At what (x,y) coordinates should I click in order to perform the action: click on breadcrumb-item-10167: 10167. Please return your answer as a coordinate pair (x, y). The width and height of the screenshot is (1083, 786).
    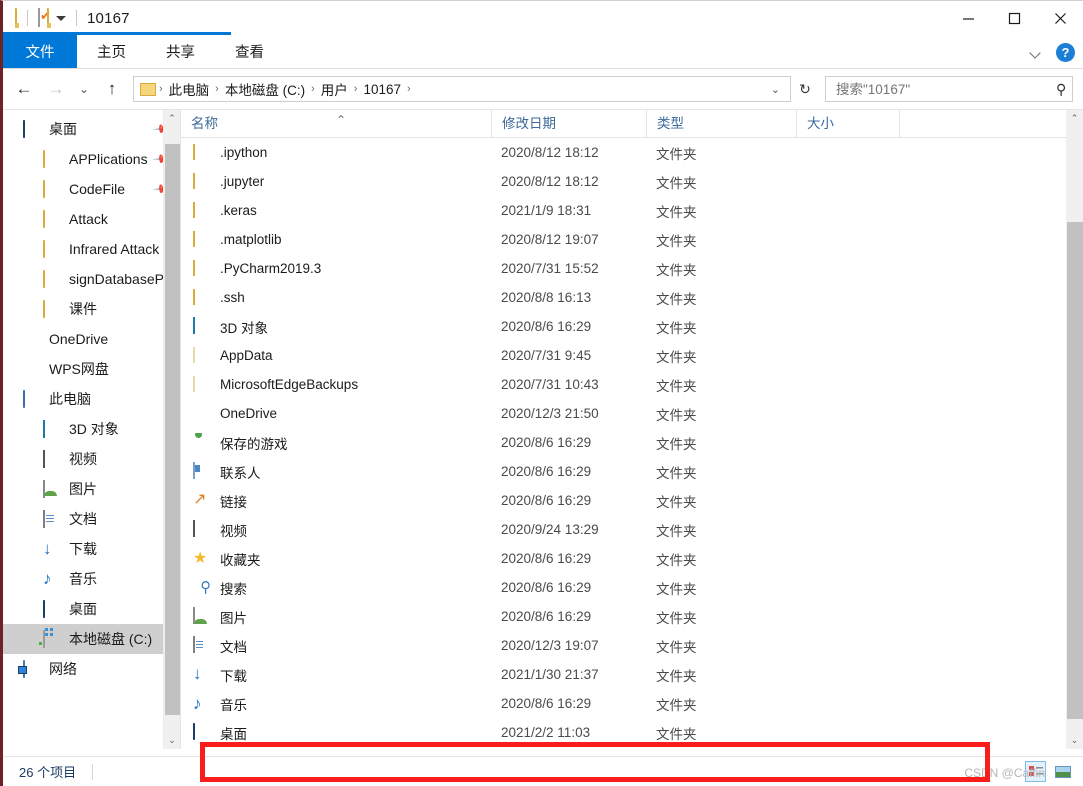
    Looking at the image, I should click on (382, 89).